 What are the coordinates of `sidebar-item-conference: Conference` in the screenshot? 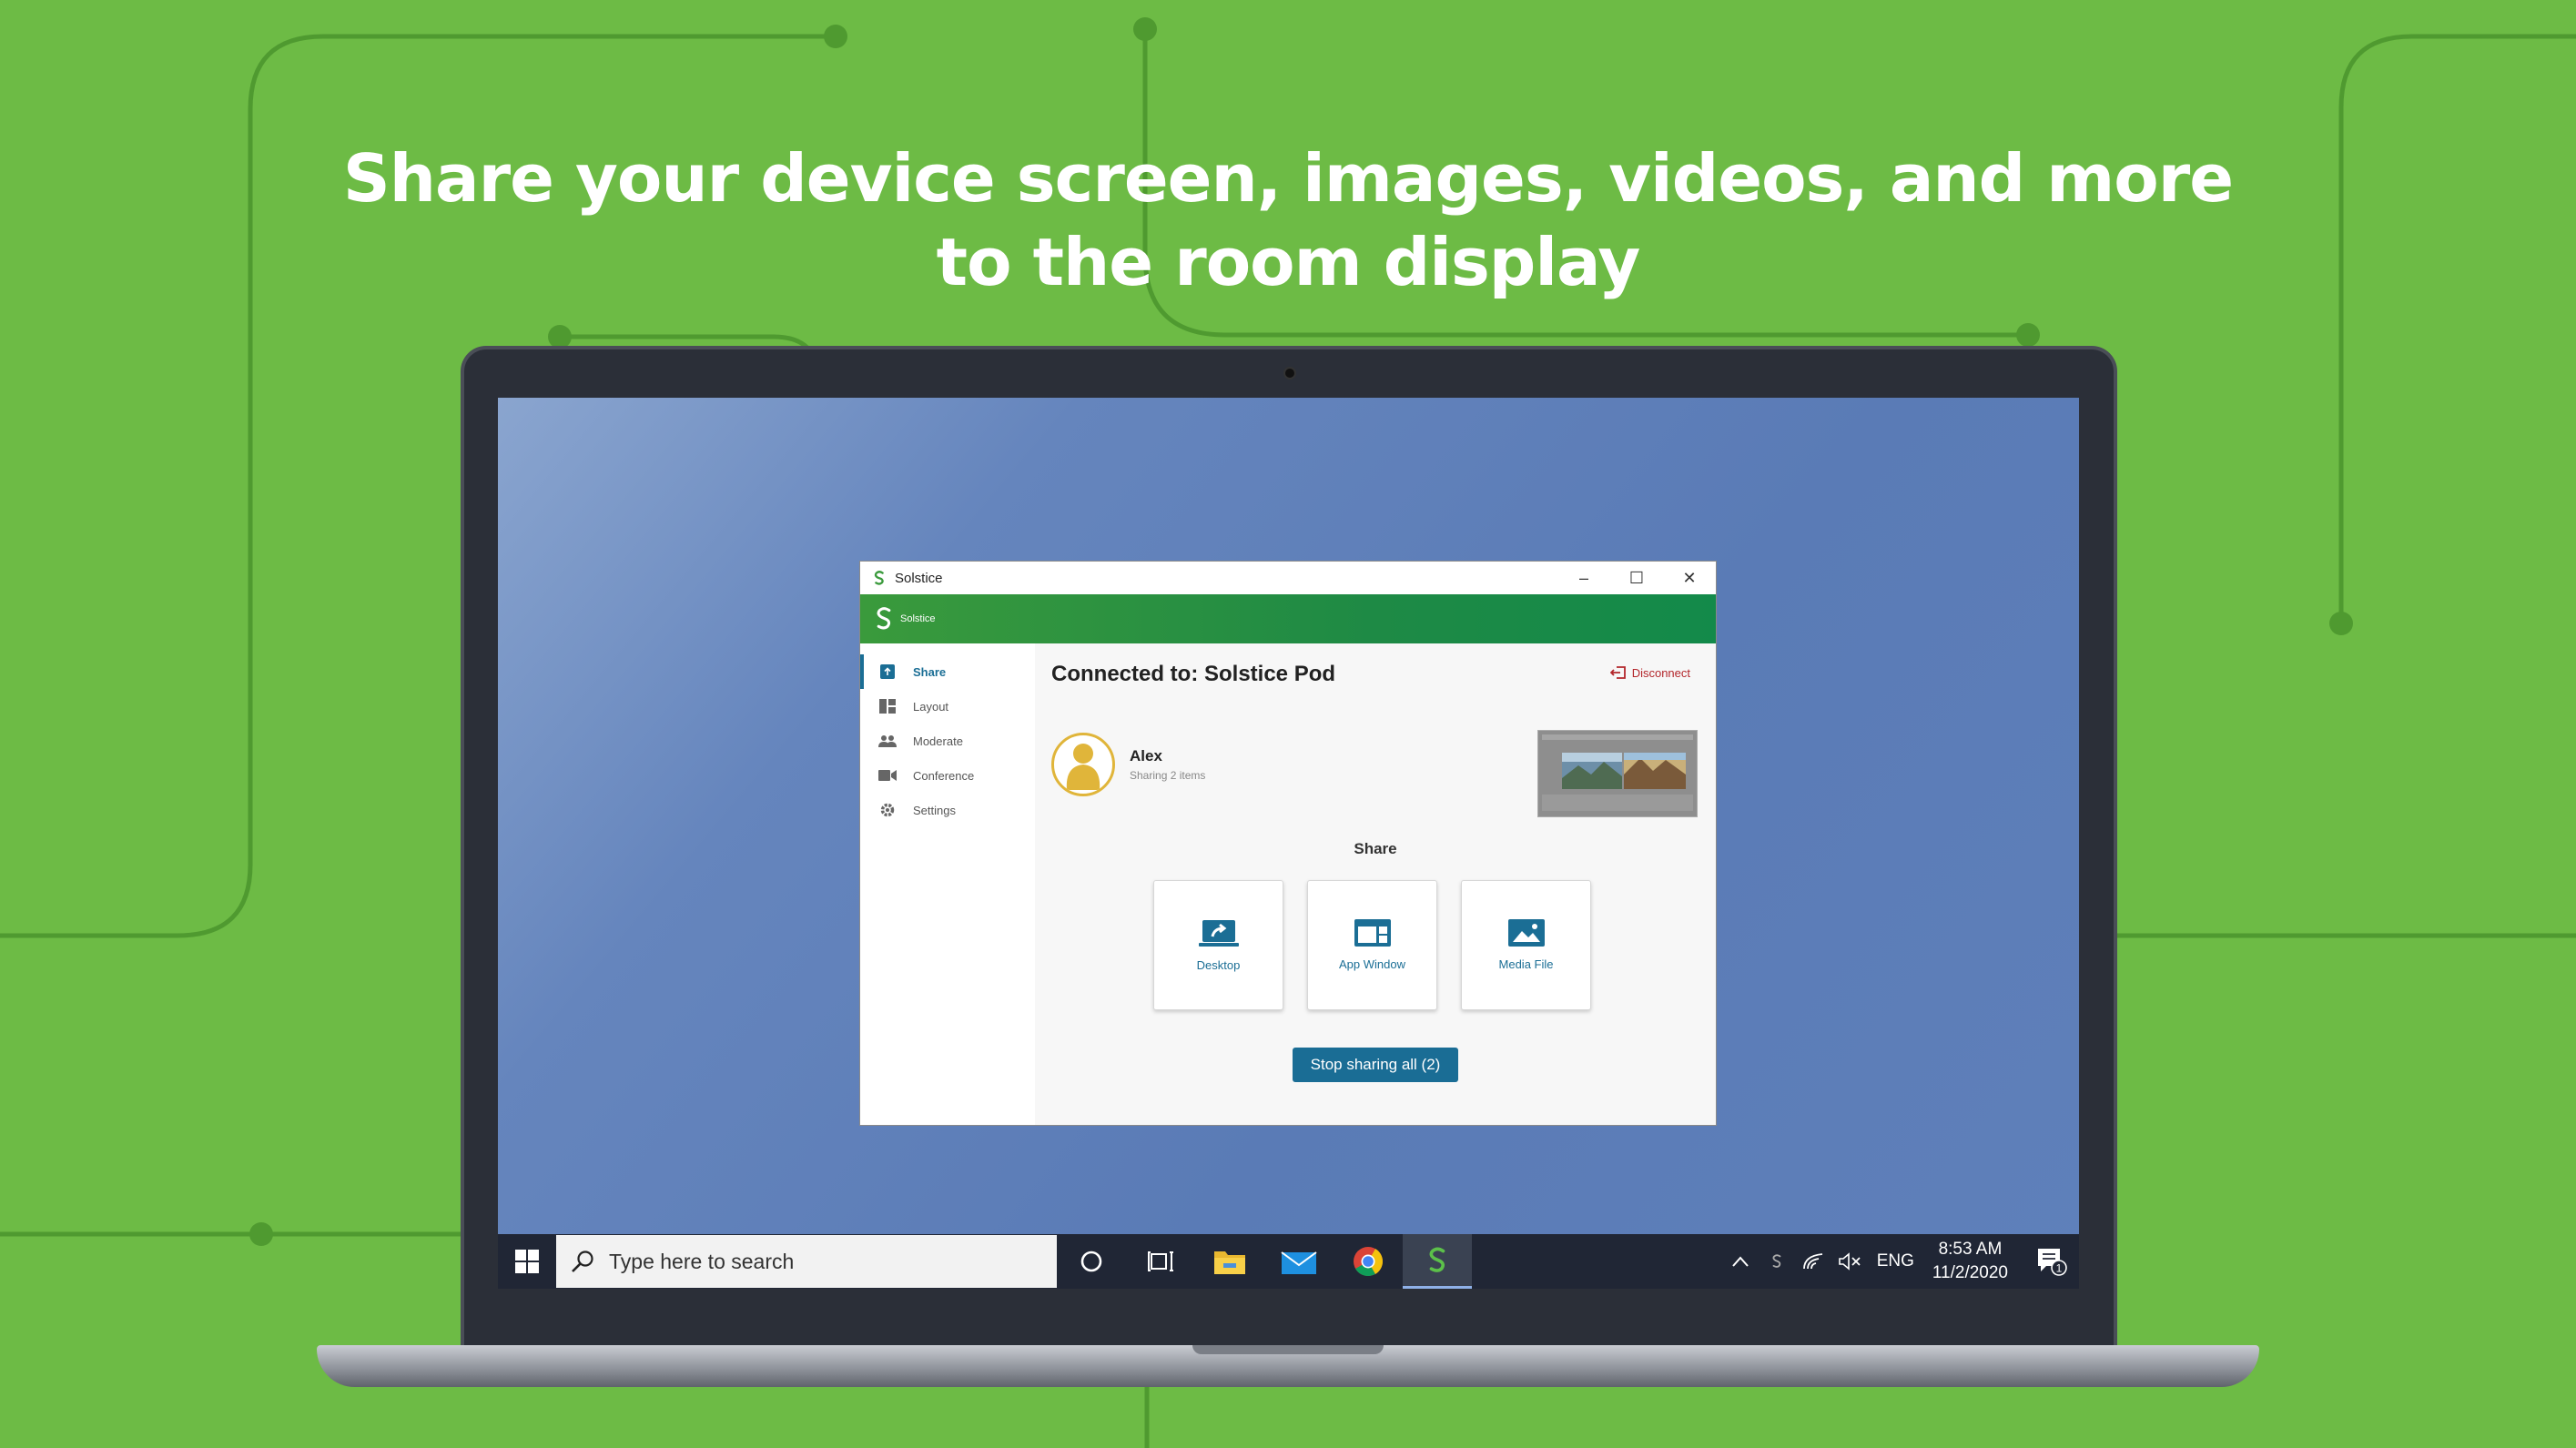 It's located at (947, 776).